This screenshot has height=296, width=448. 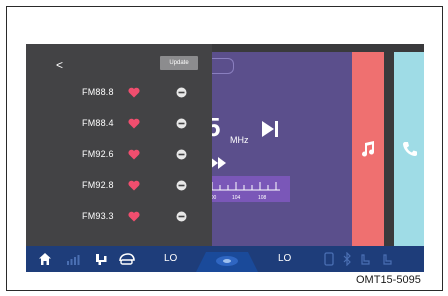 What do you see at coordinates (45, 259) in the screenshot?
I see `home-icon` at bounding box center [45, 259].